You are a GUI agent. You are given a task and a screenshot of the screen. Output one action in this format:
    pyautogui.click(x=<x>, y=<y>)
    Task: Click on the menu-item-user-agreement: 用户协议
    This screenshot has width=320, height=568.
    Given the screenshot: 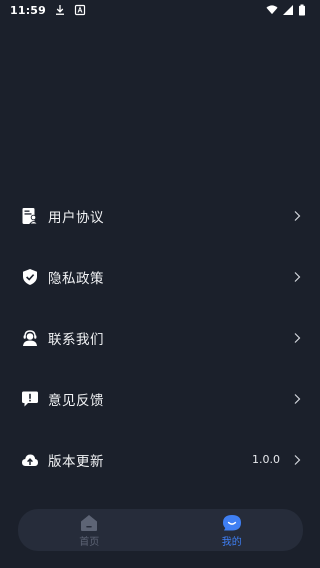 What is the action you would take?
    pyautogui.click(x=160, y=215)
    